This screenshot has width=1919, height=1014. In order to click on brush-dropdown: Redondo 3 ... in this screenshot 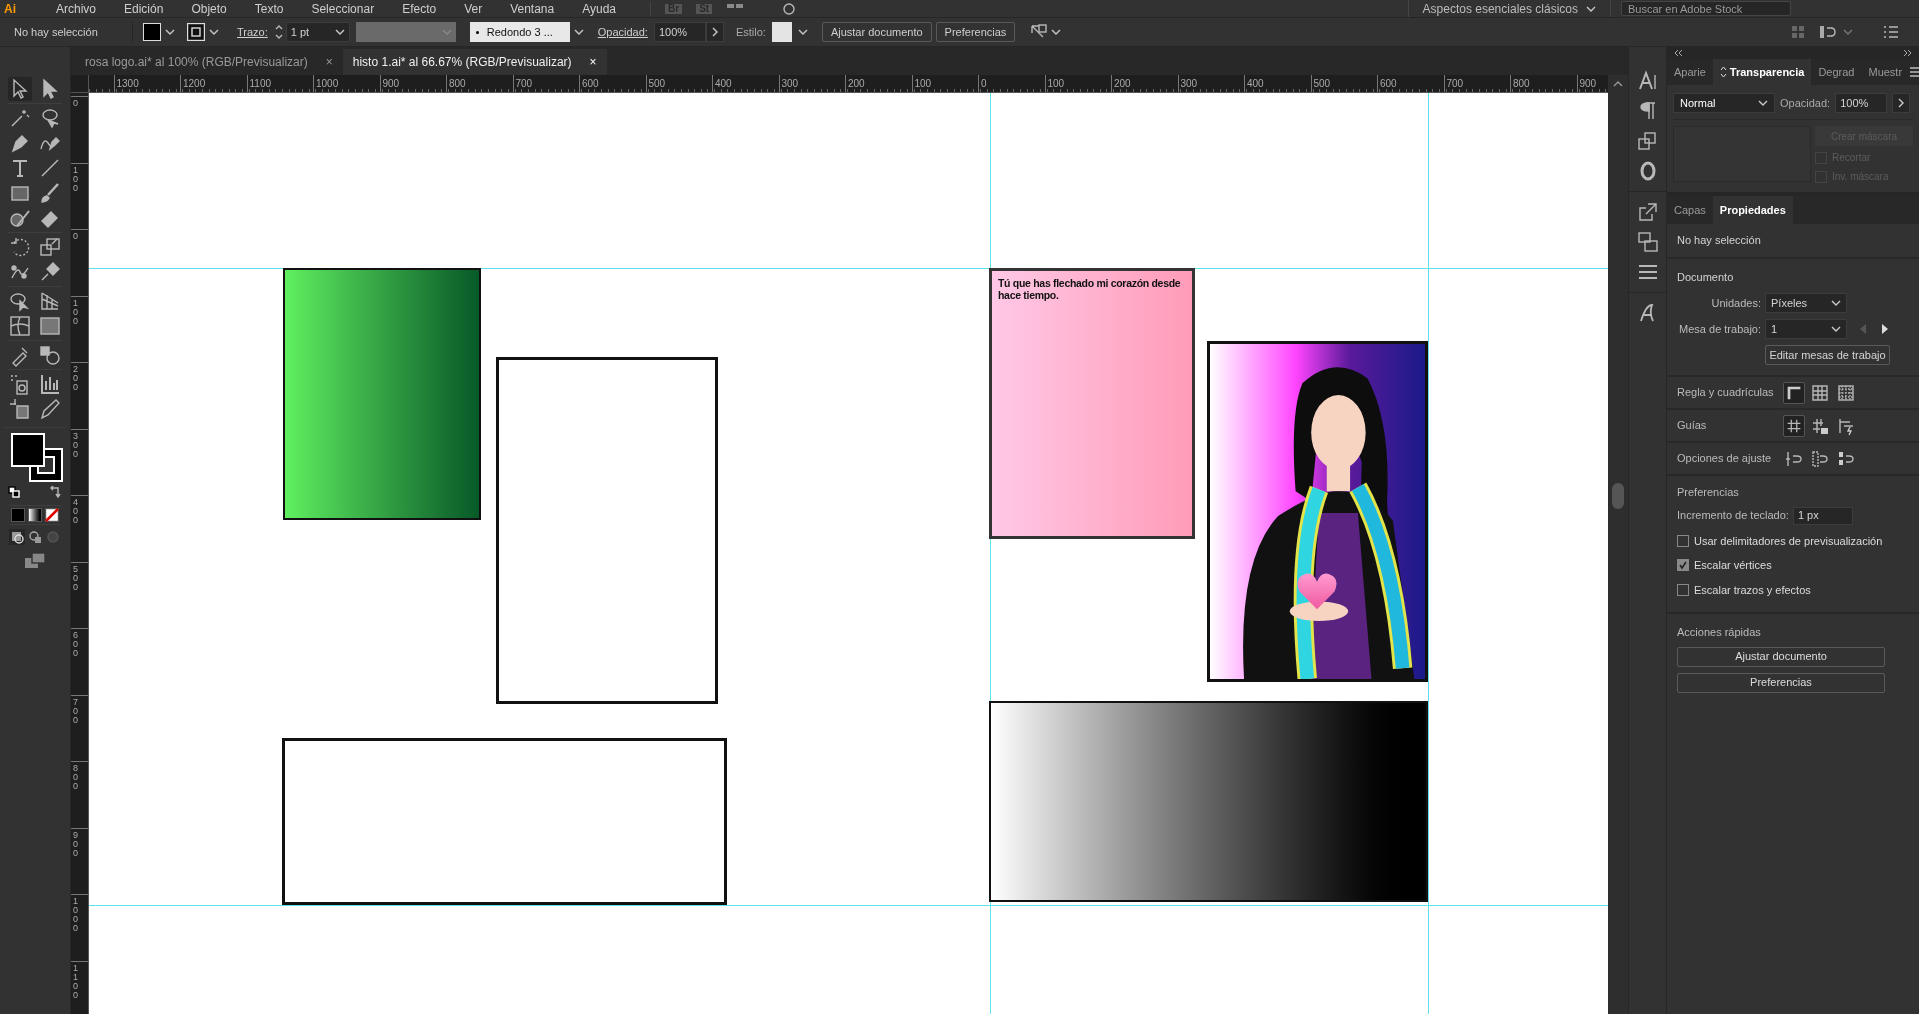, I will do `click(519, 32)`.